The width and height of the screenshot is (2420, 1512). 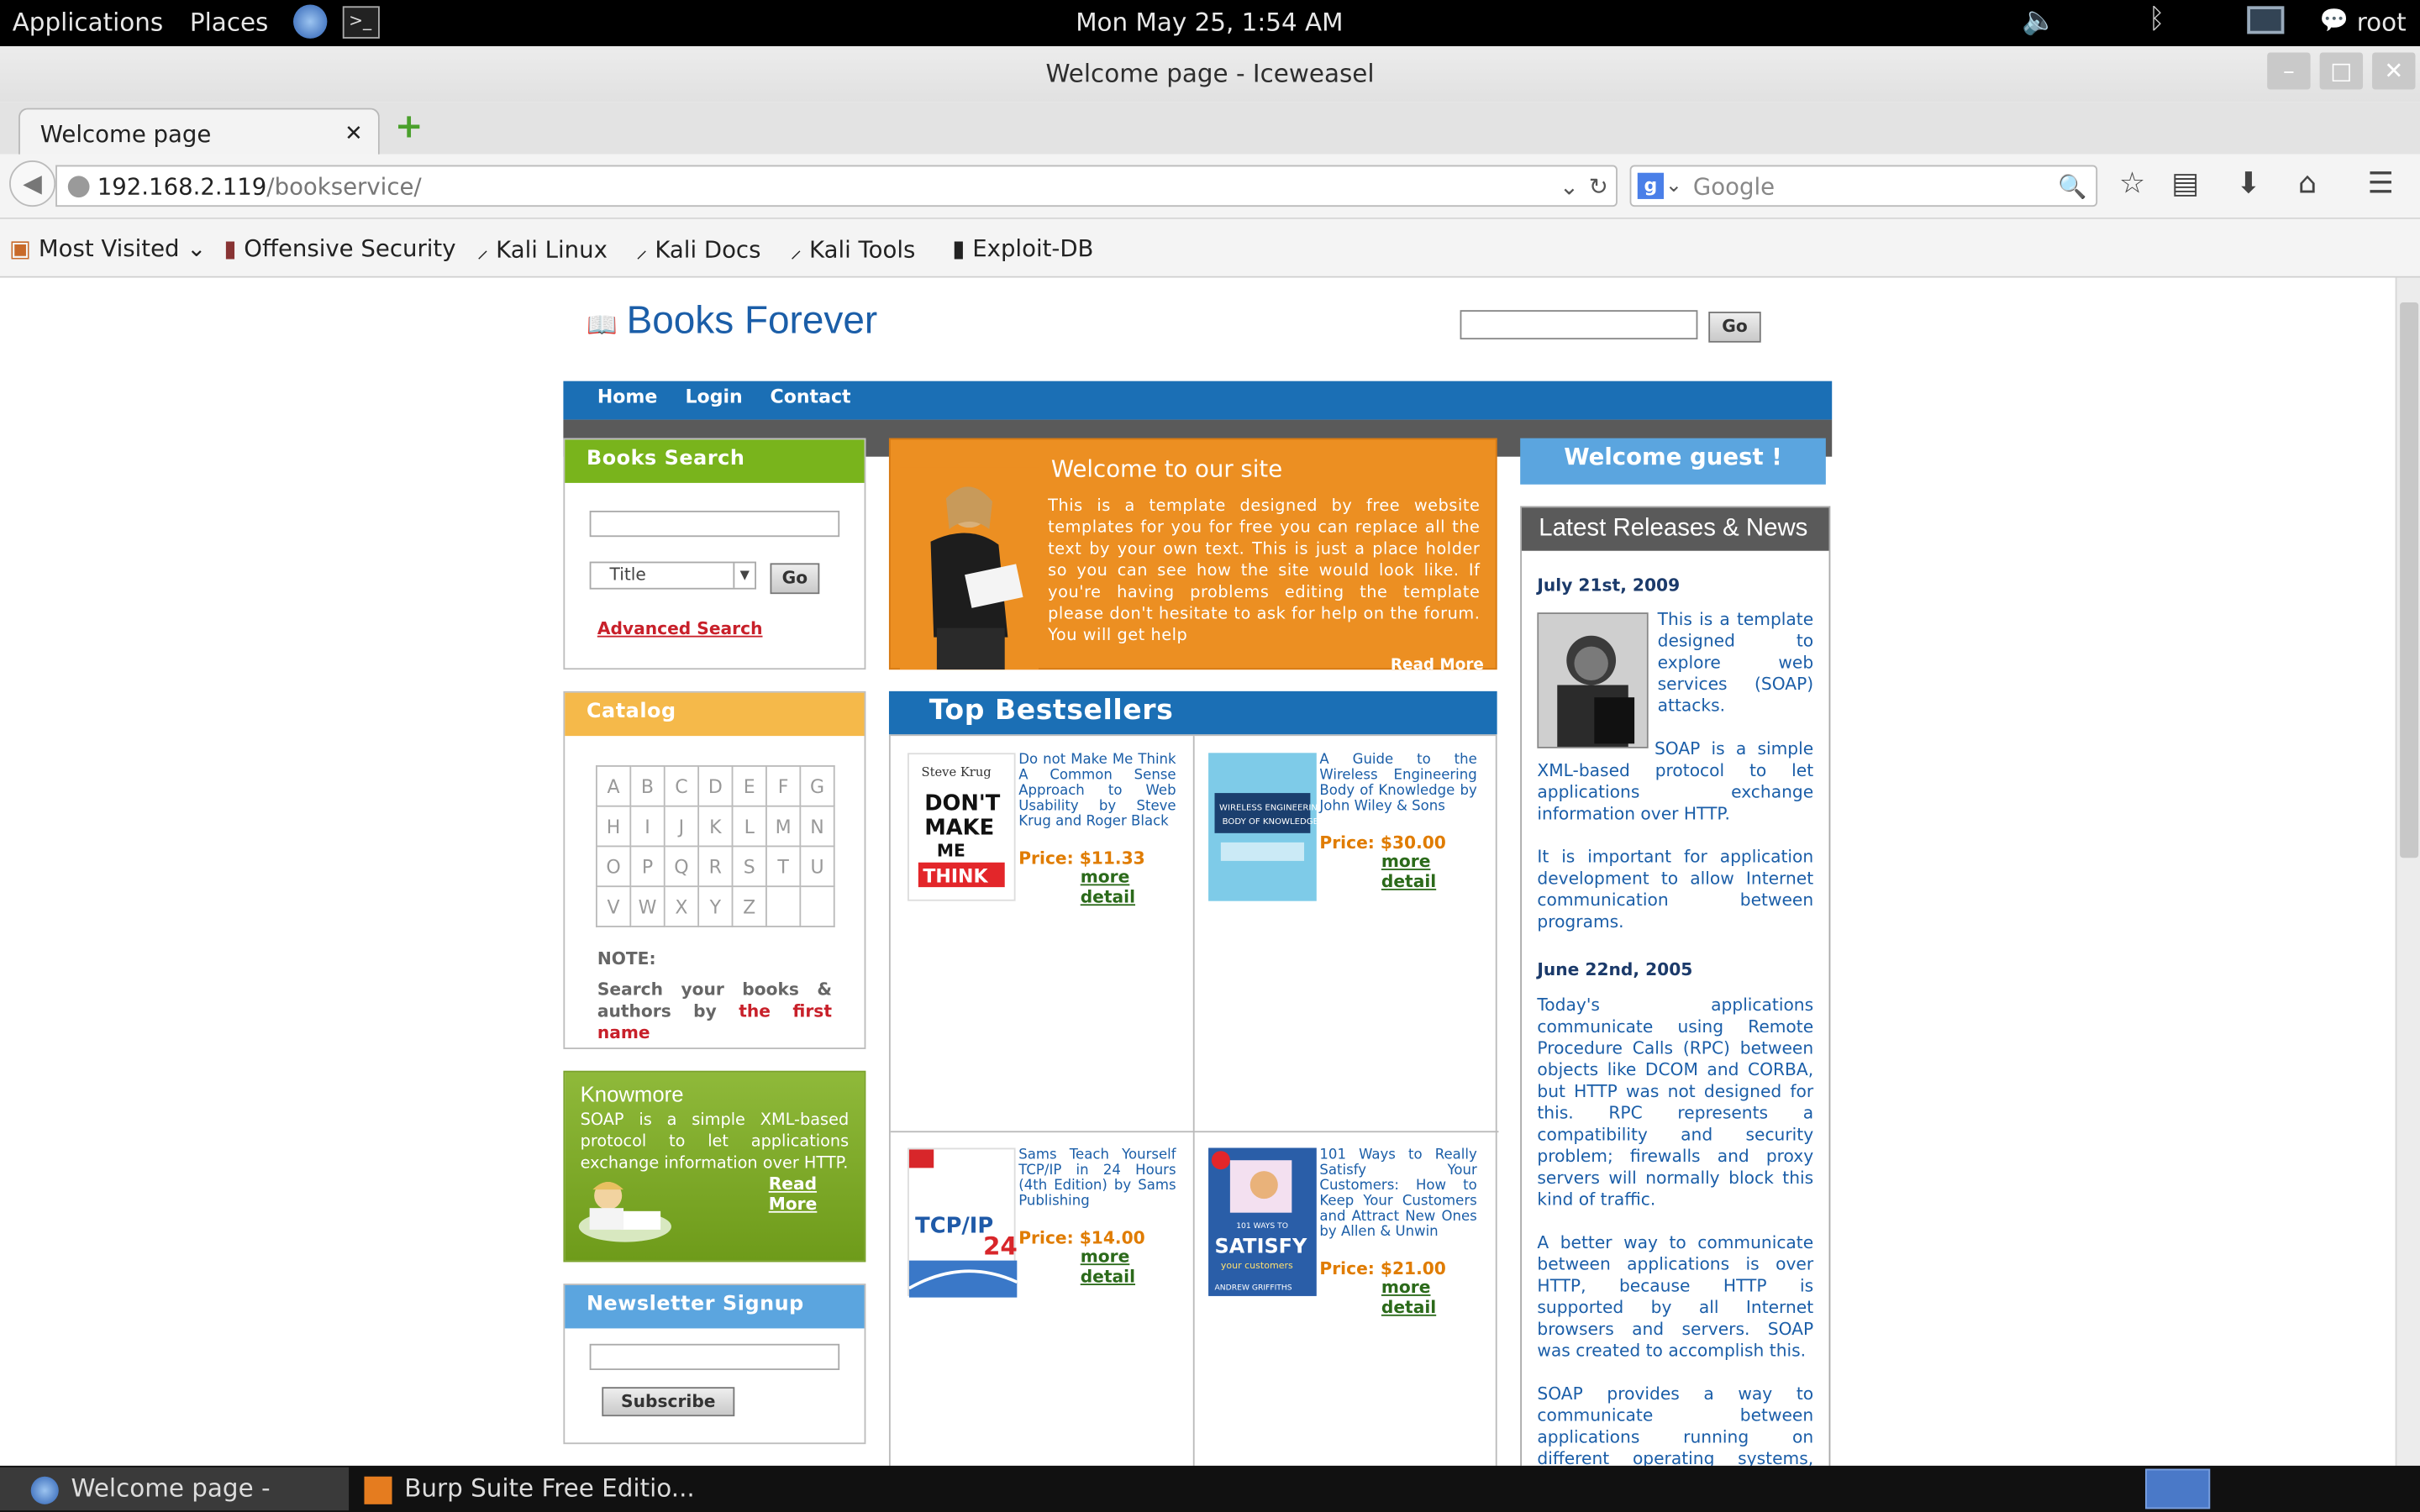 I want to click on letter-i: I, so click(x=647, y=826).